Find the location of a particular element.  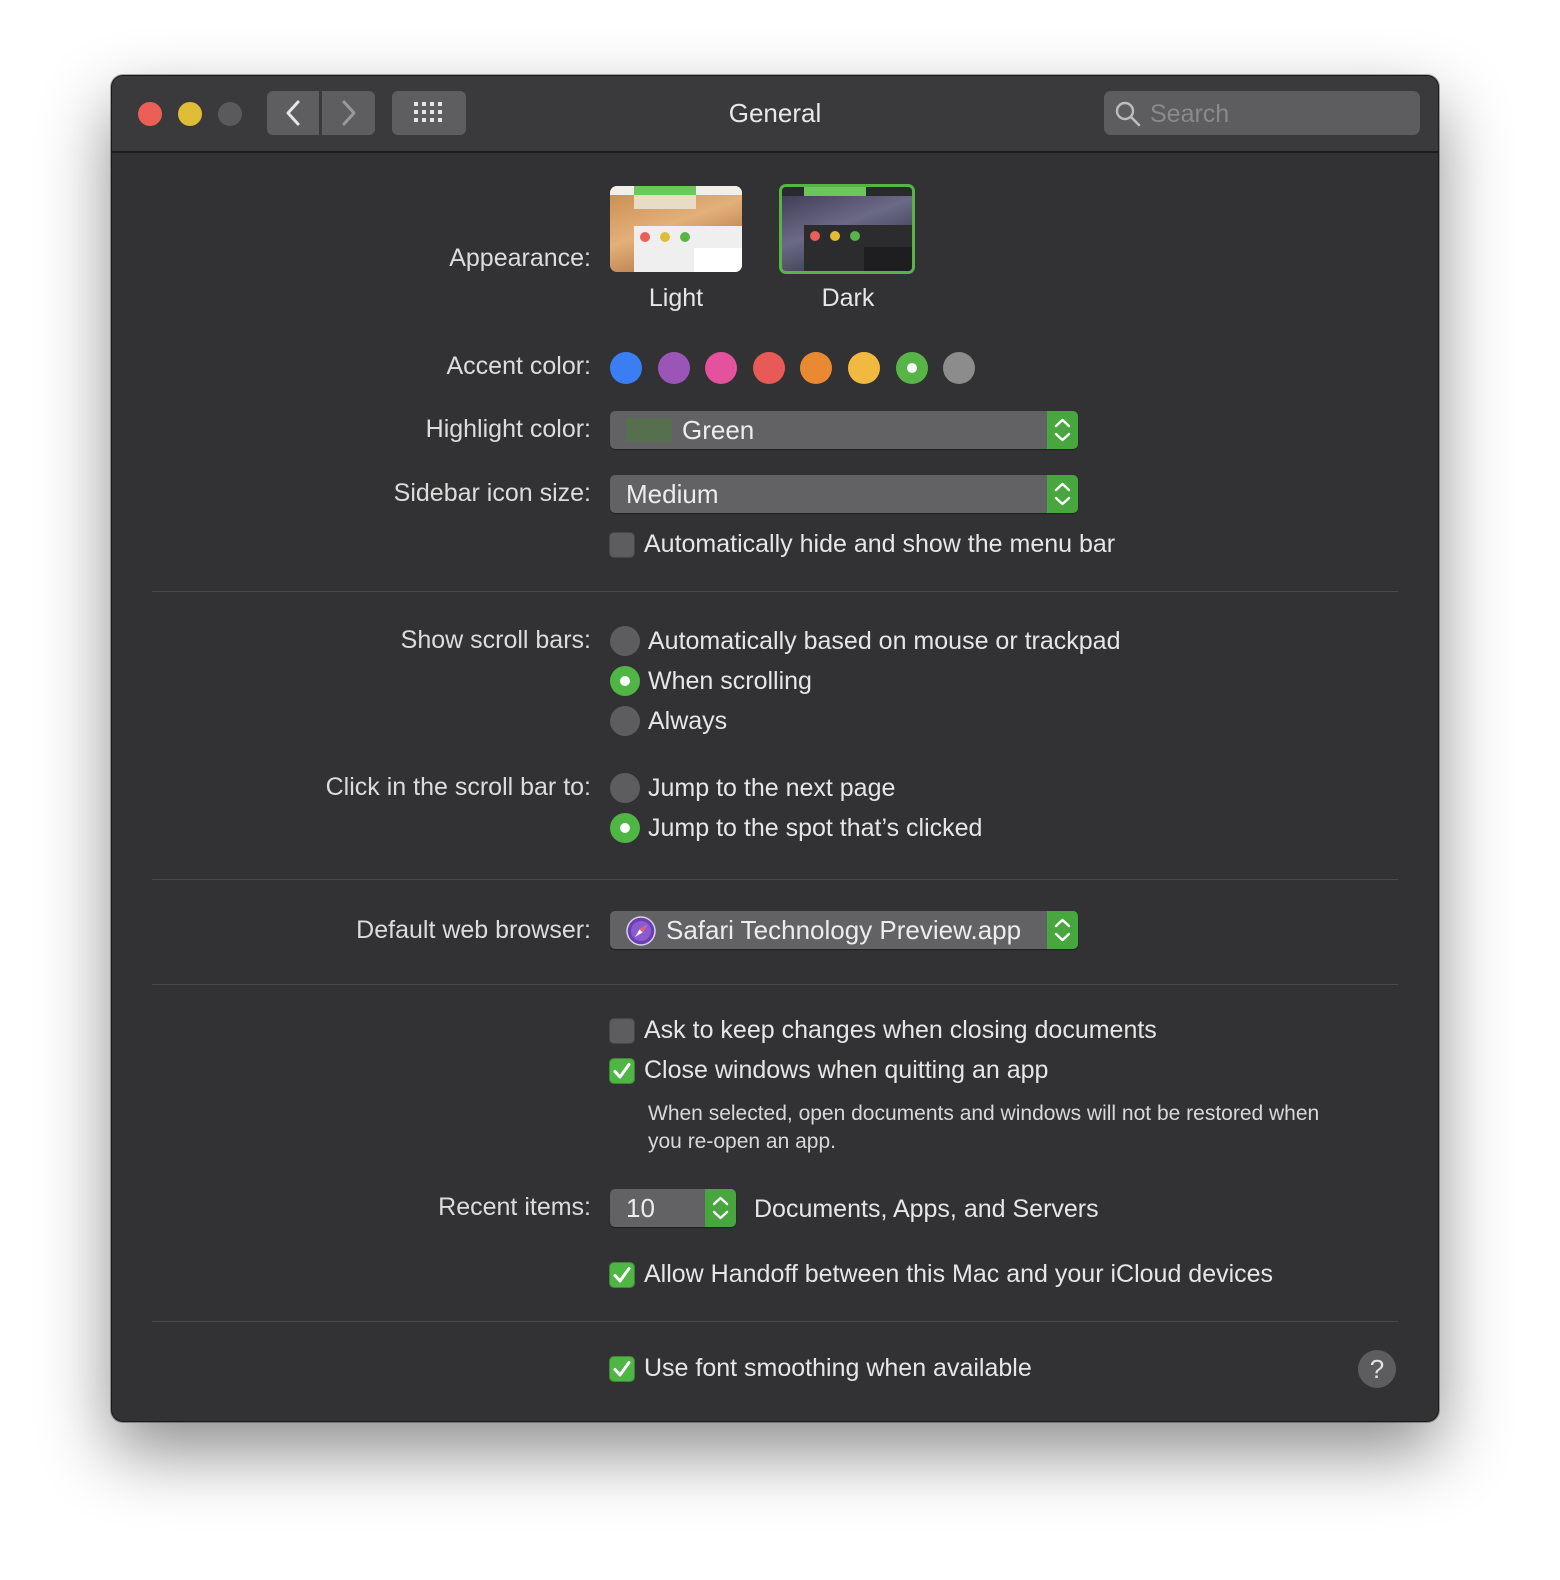

sidebar-icon-size-label: Sidebar icon size: is located at coordinates (492, 493).